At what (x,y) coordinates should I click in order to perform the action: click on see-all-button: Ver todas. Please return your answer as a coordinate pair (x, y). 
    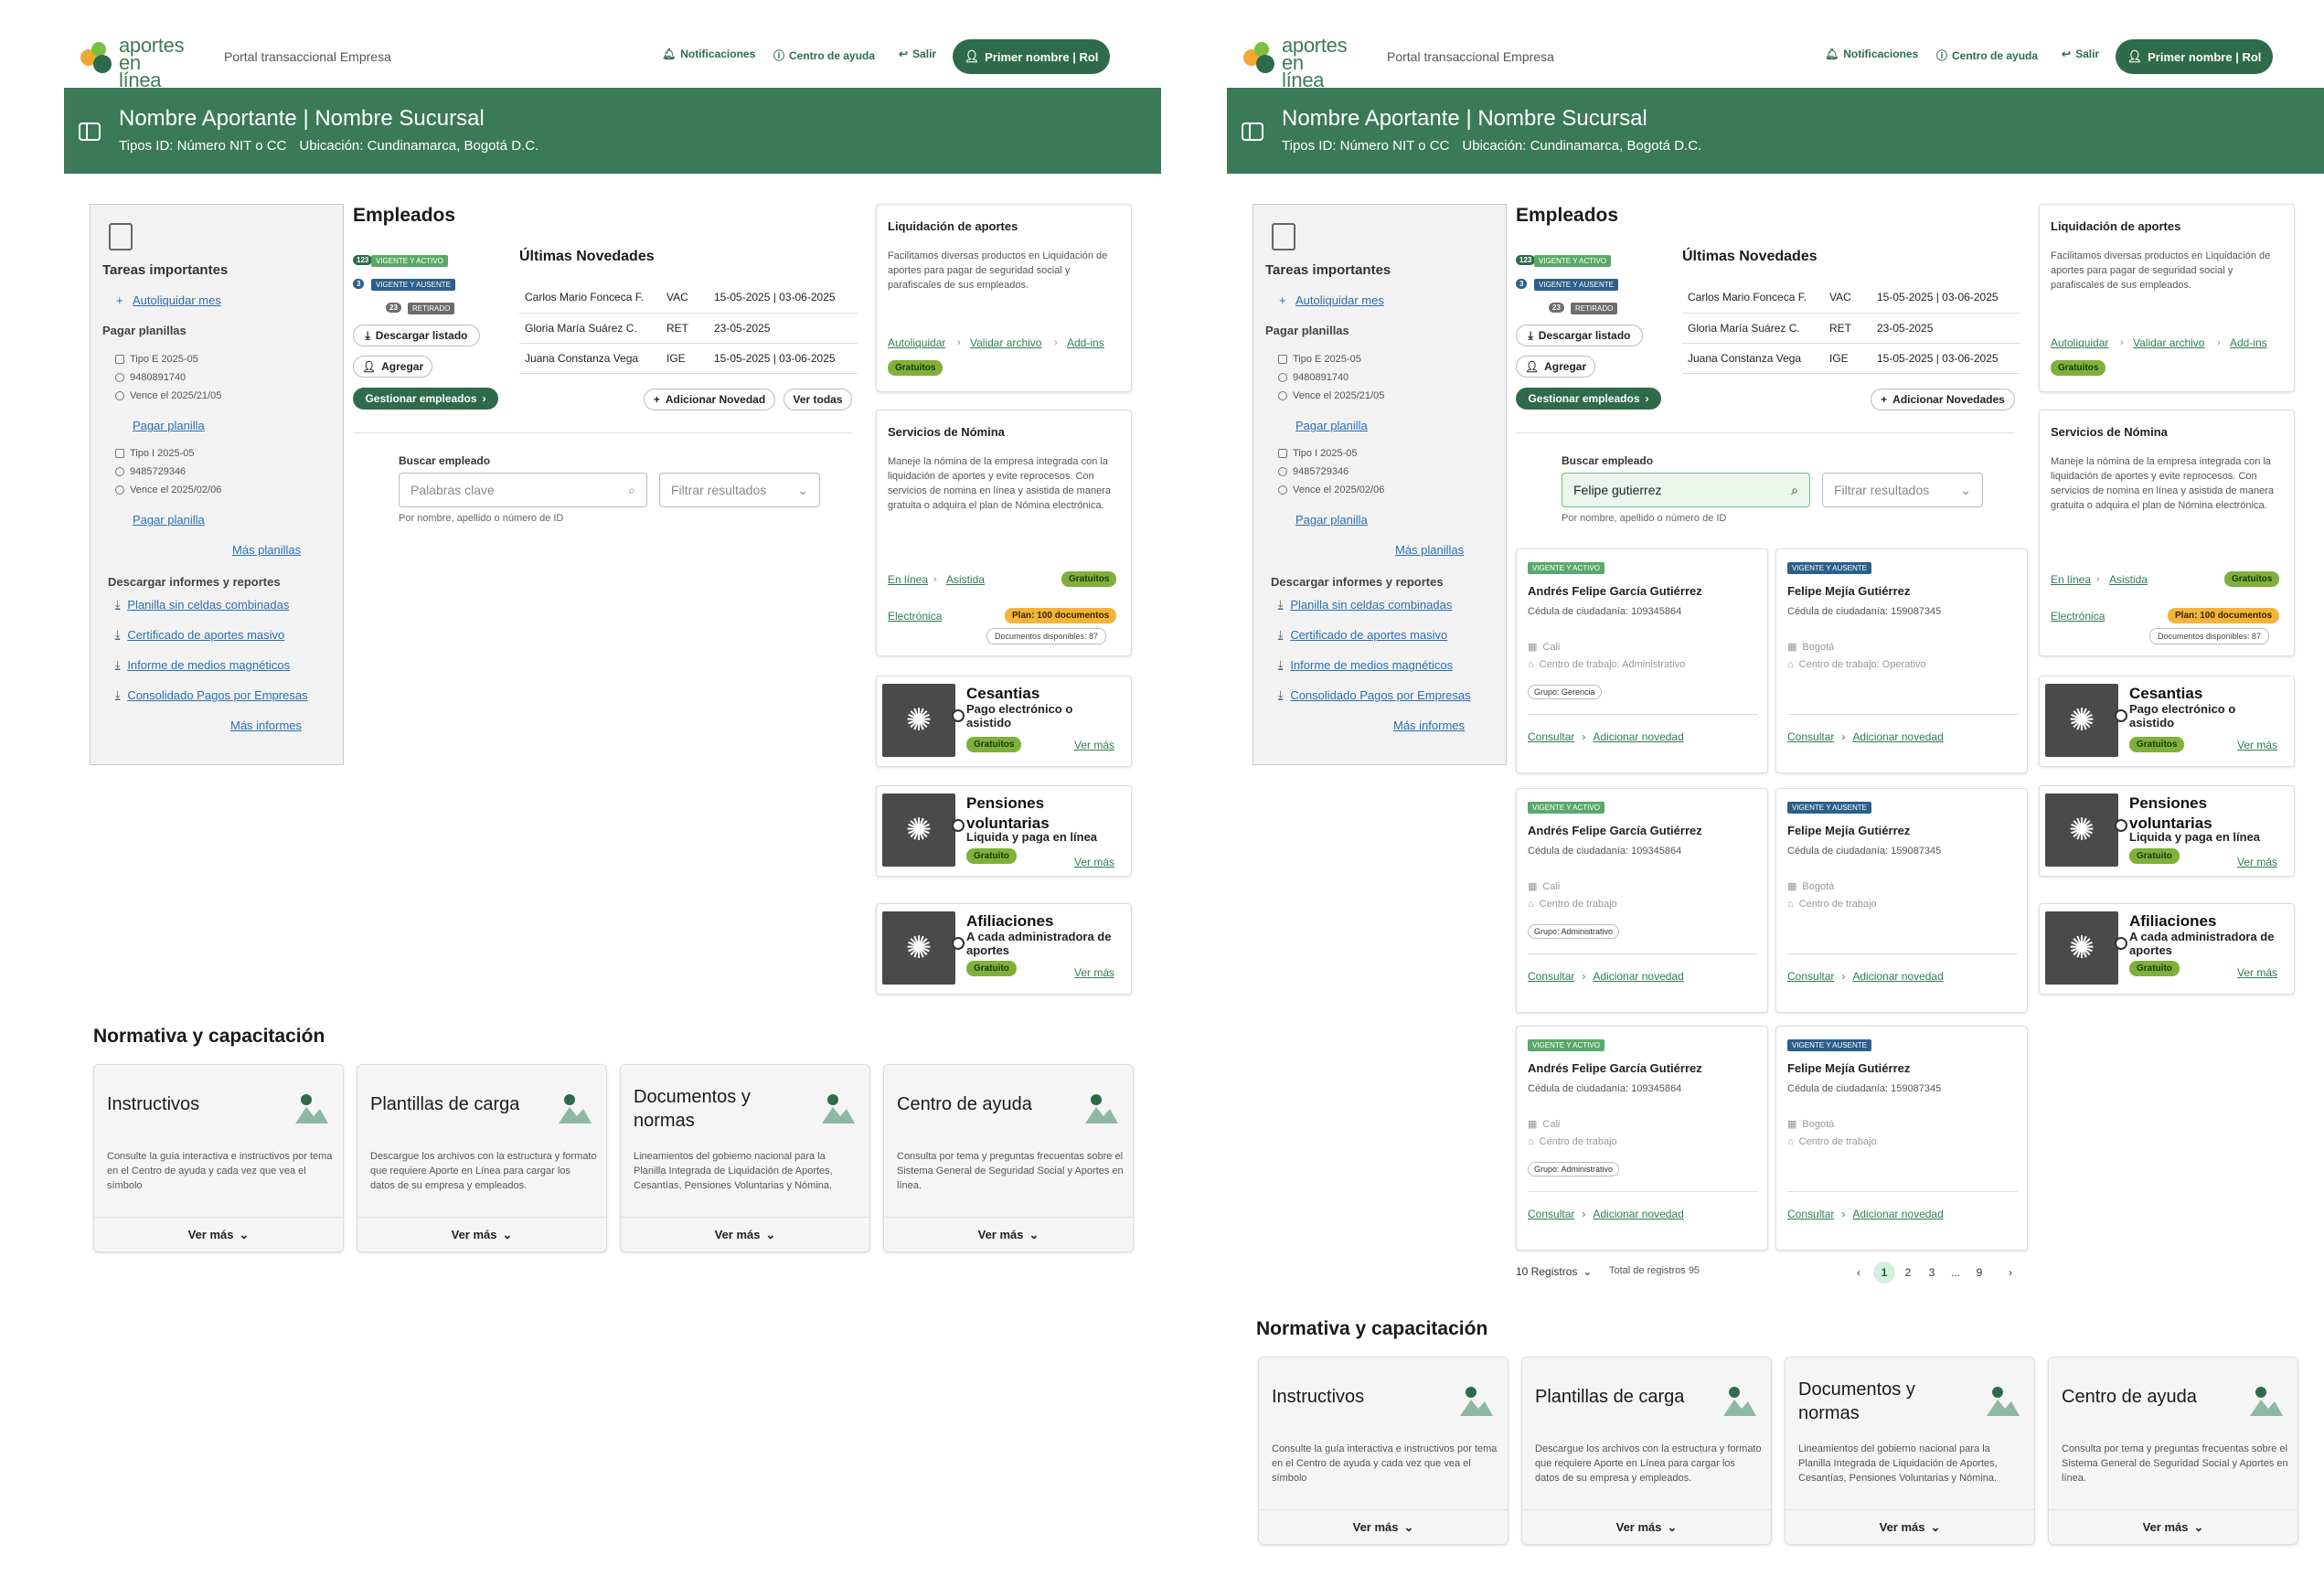
    Looking at the image, I should click on (818, 399).